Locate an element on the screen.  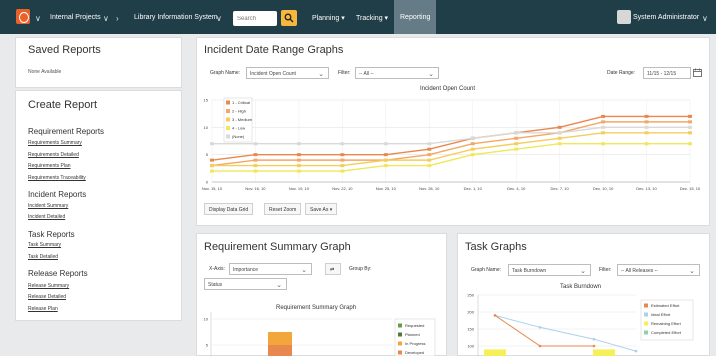
requirement-y-tick: 5 is located at coordinates (207, 345).